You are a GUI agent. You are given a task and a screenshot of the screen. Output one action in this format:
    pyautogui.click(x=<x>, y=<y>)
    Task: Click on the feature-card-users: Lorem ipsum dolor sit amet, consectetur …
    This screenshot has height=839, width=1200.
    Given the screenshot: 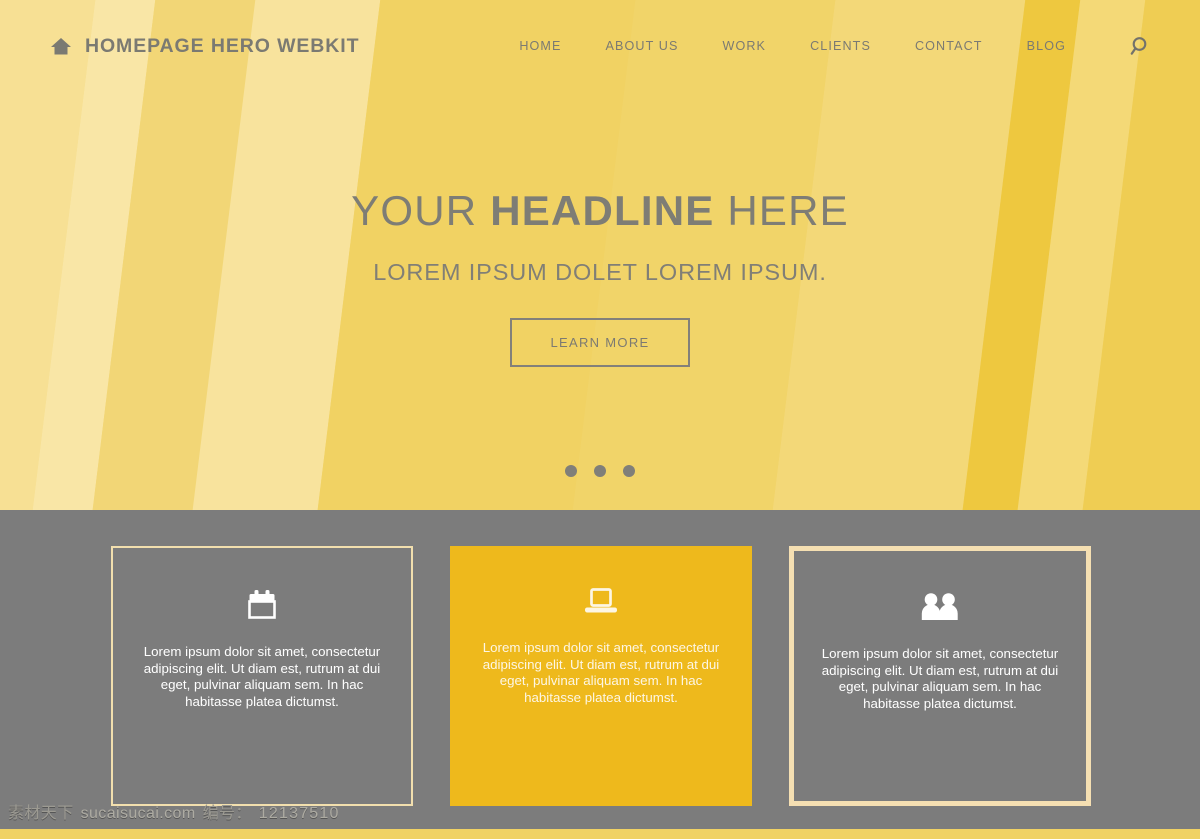 What is the action you would take?
    pyautogui.click(x=940, y=676)
    